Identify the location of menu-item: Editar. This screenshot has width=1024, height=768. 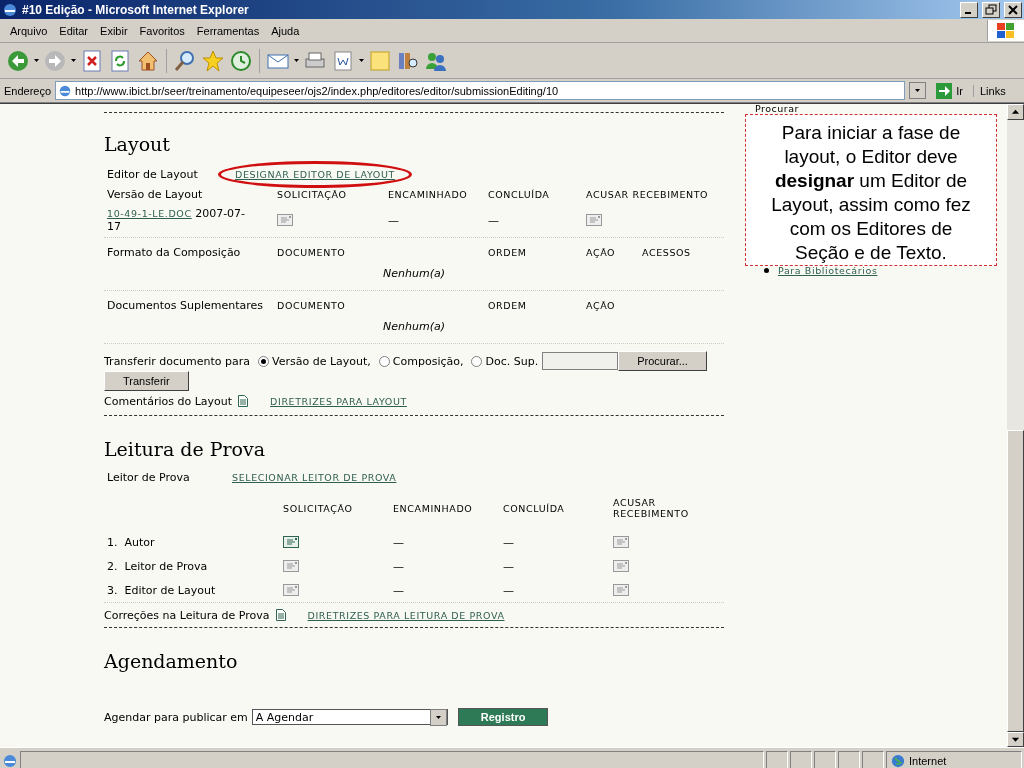
(74, 30).